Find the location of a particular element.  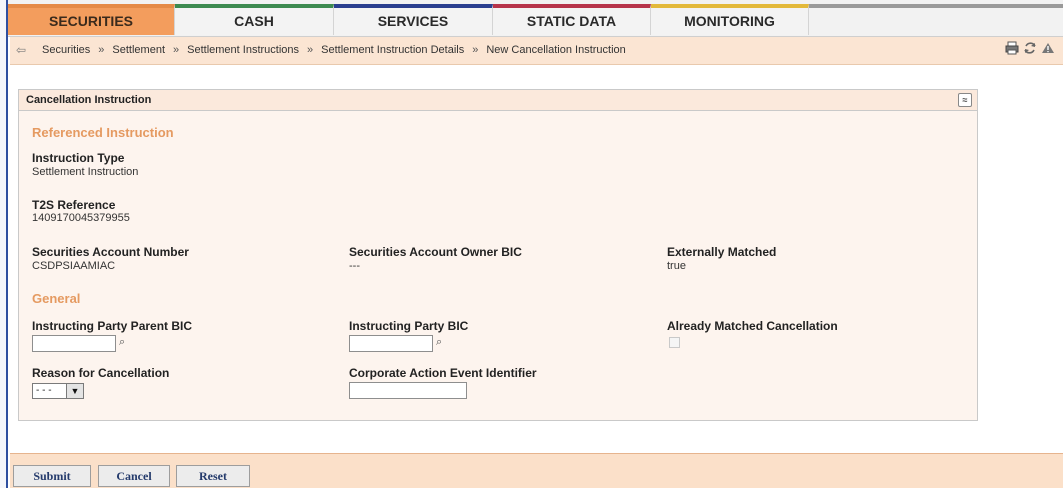

submit-button: Submit is located at coordinates (52, 476).